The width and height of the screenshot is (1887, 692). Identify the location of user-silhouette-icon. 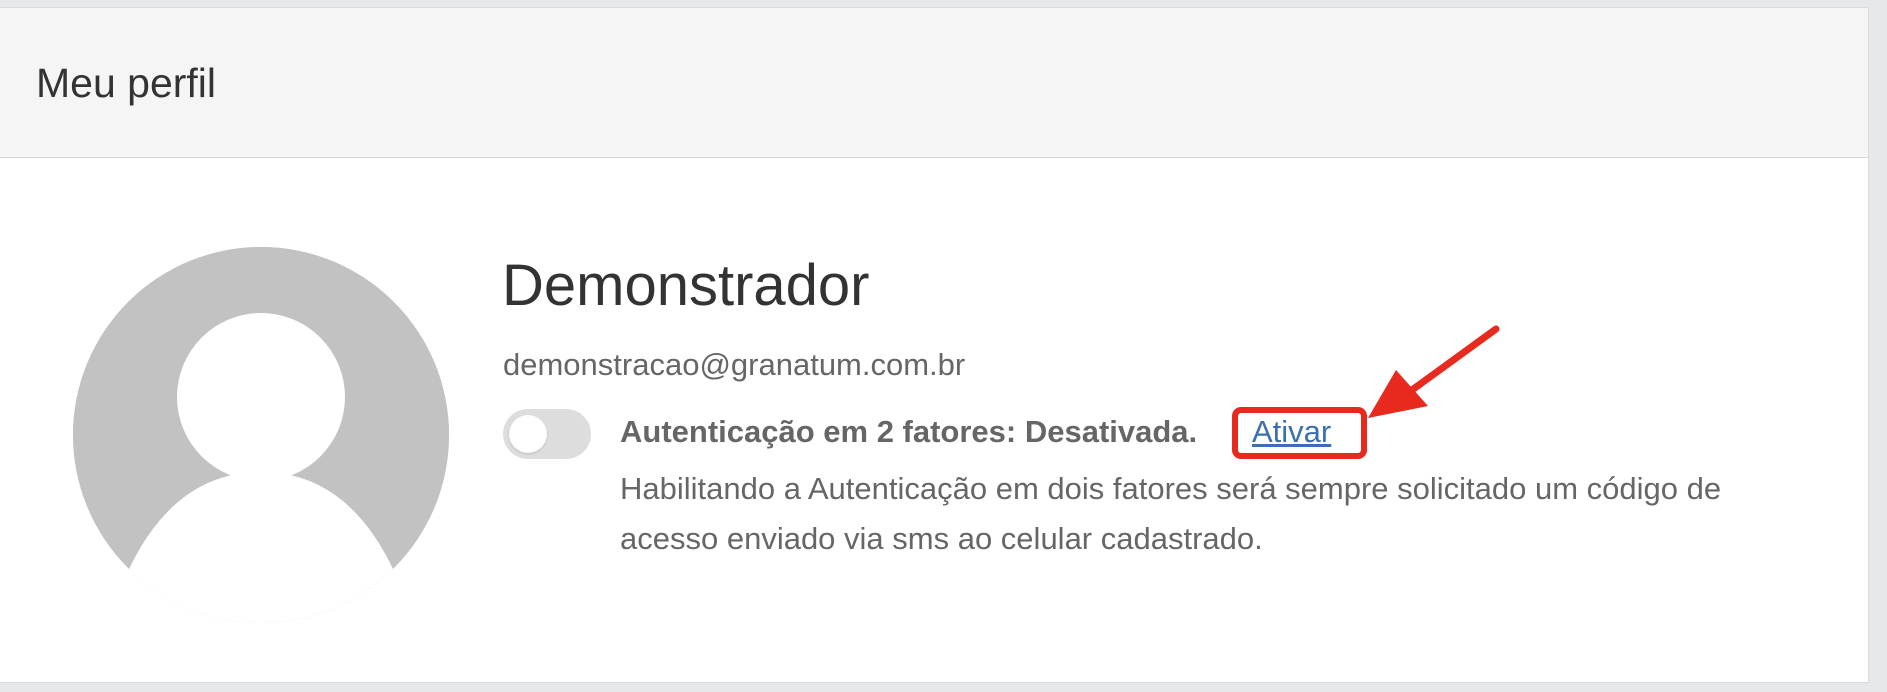
(261, 435).